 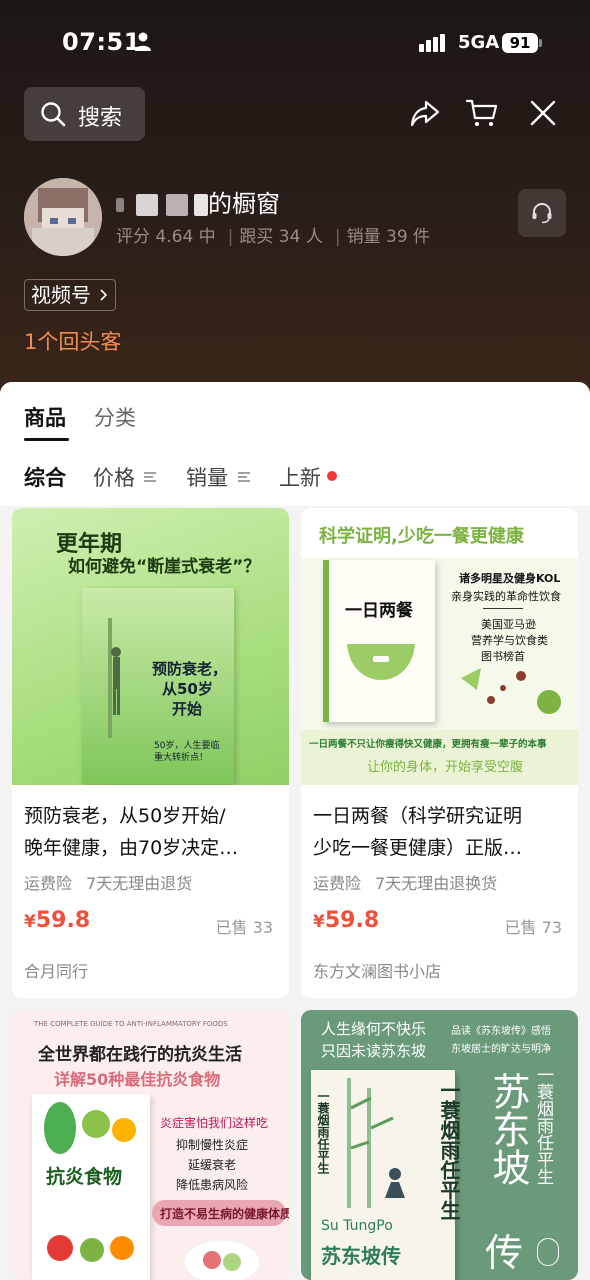 What do you see at coordinates (361, 1256) in the screenshot?
I see `book-title: 苏东坡传` at bounding box center [361, 1256].